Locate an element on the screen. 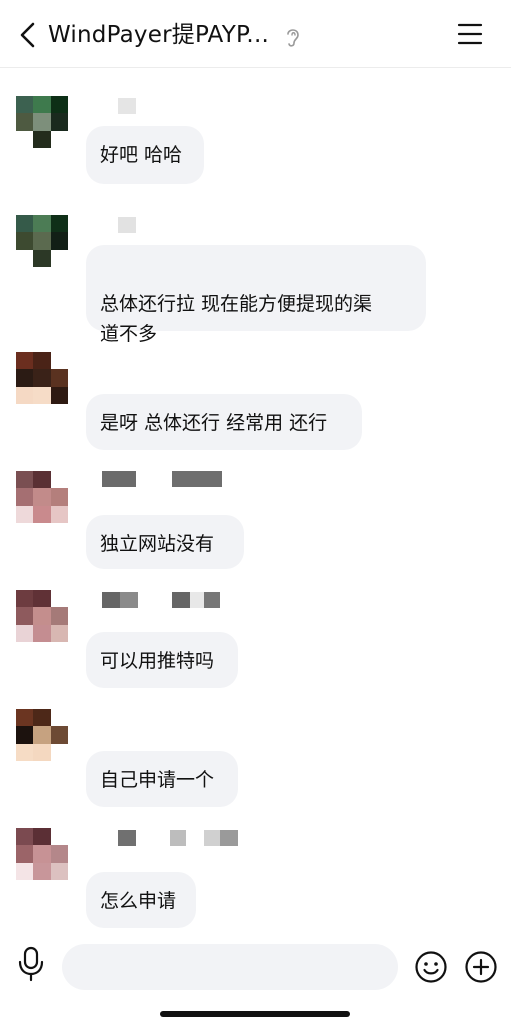 Image resolution: width=511 pixels, height=1024 pixels. home-indicator is located at coordinates (255, 1014).